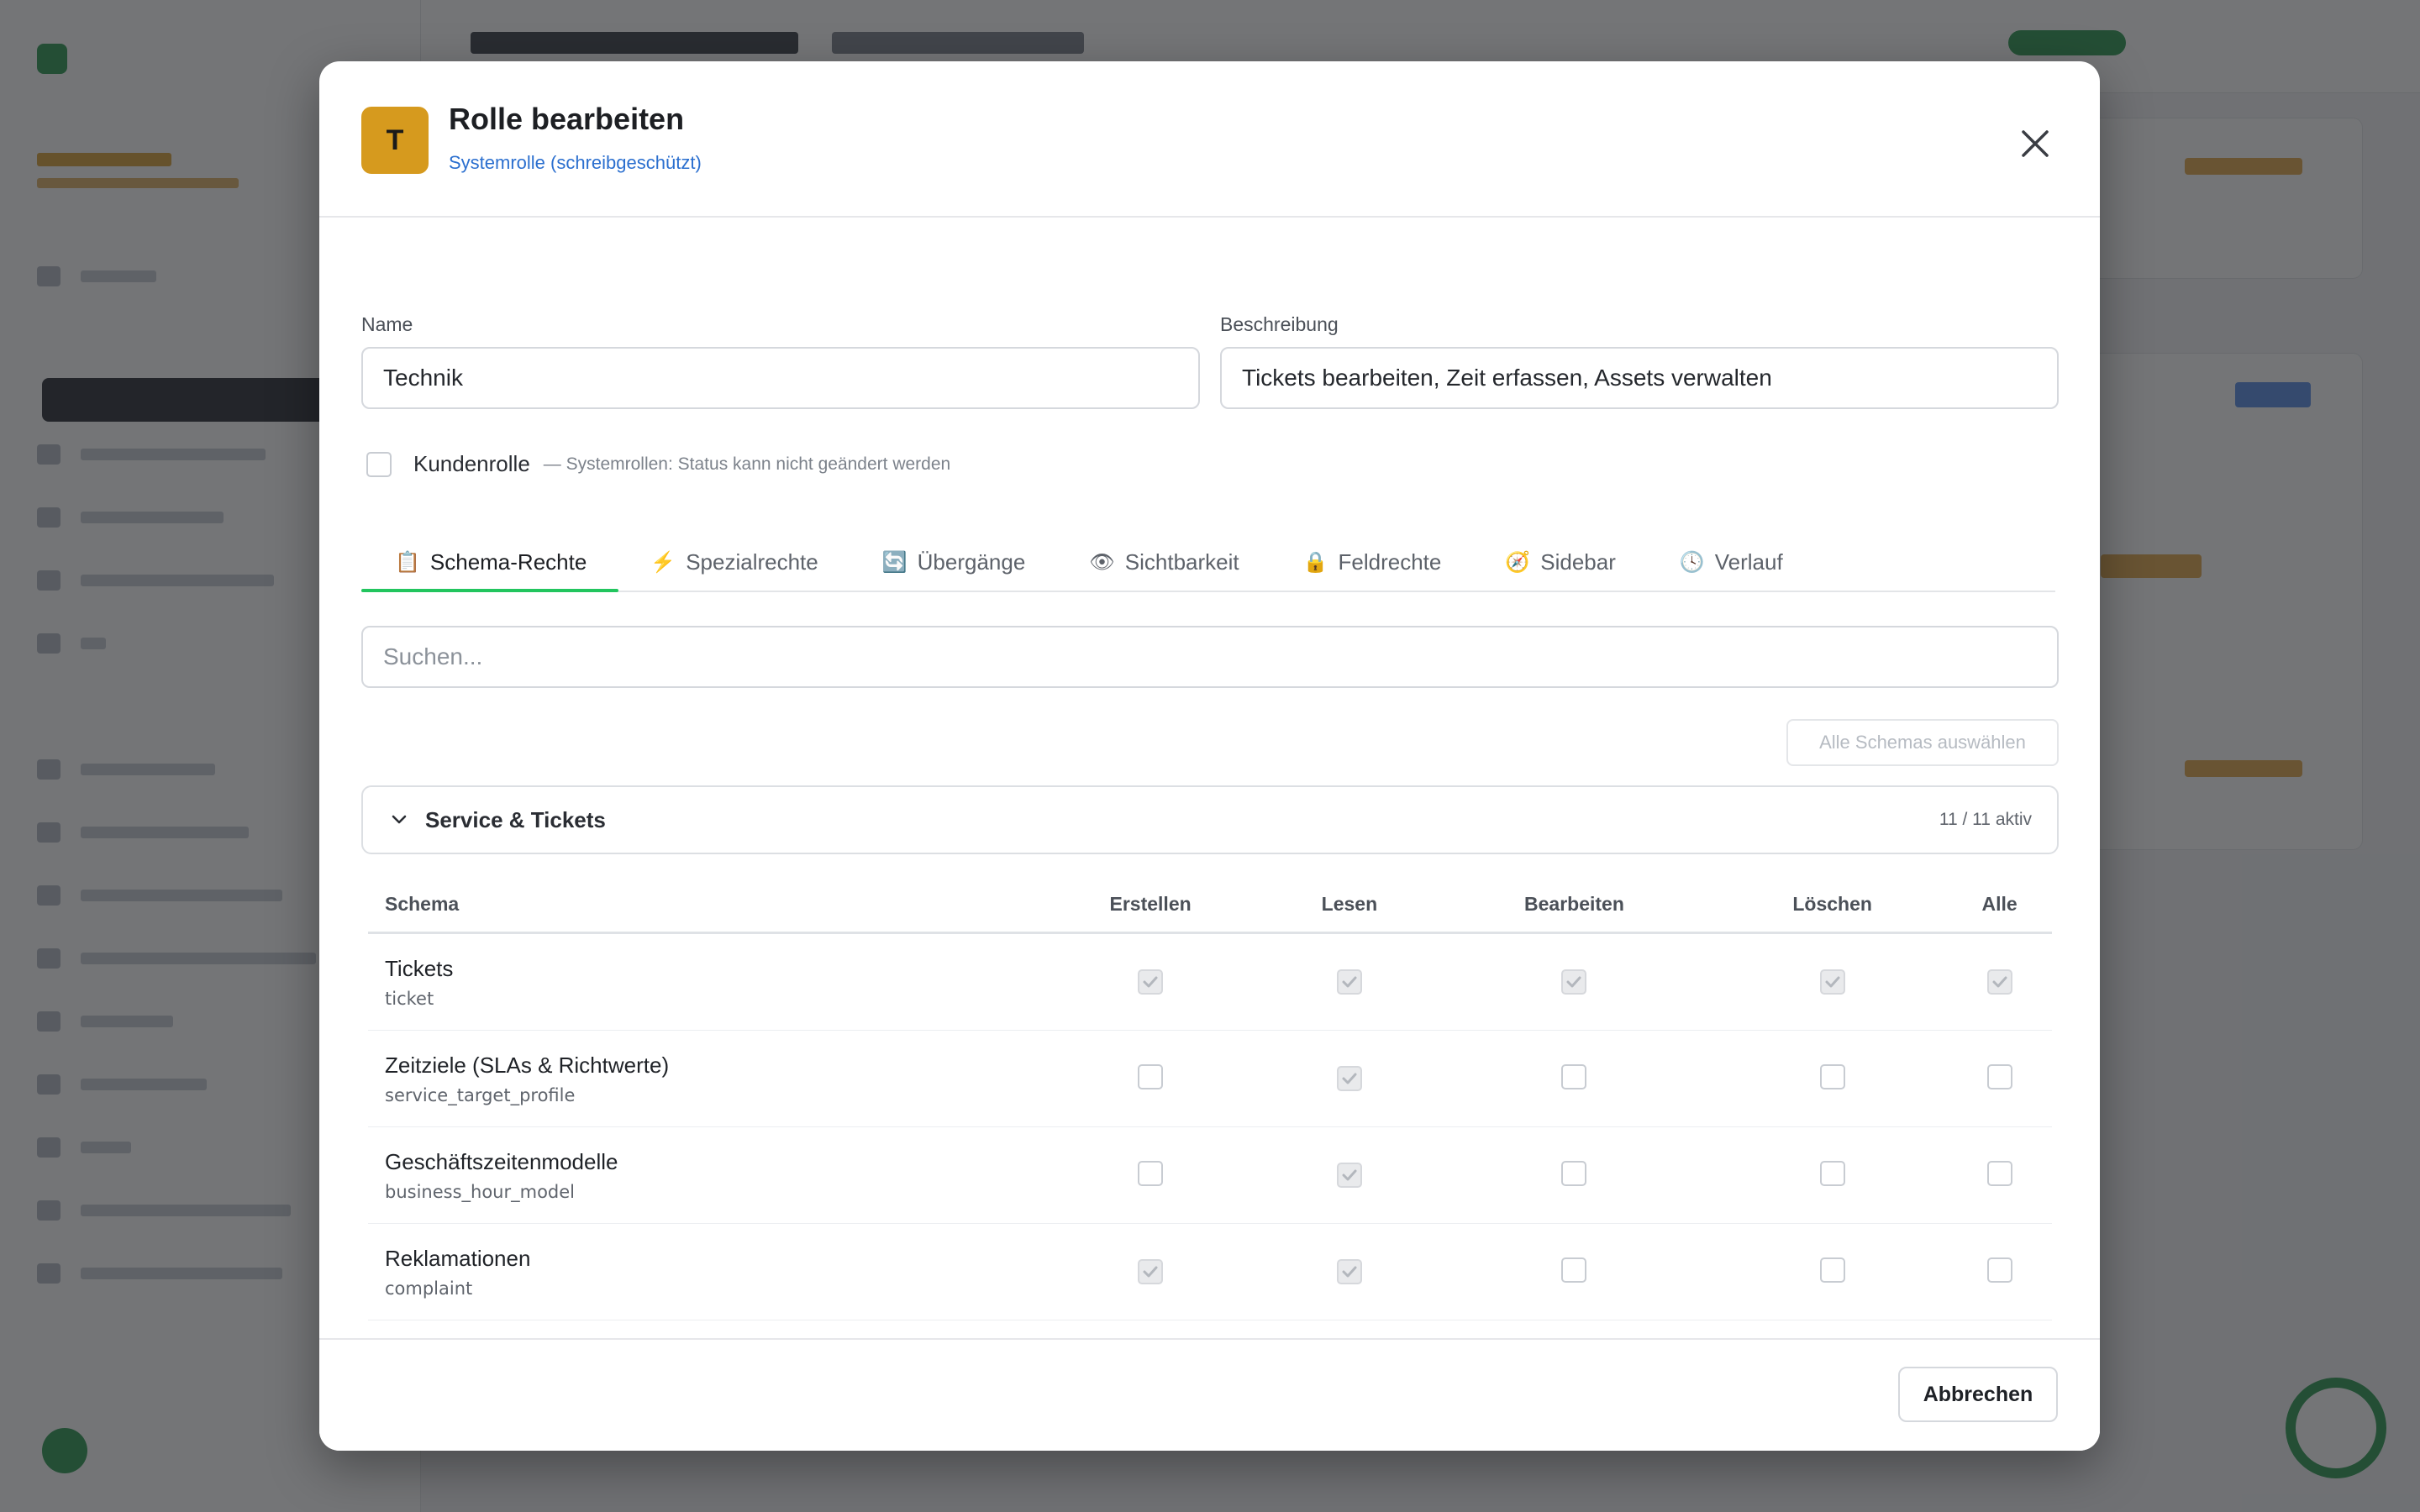  I want to click on group-active-count: 11 / 11 aktiv, so click(1985, 819).